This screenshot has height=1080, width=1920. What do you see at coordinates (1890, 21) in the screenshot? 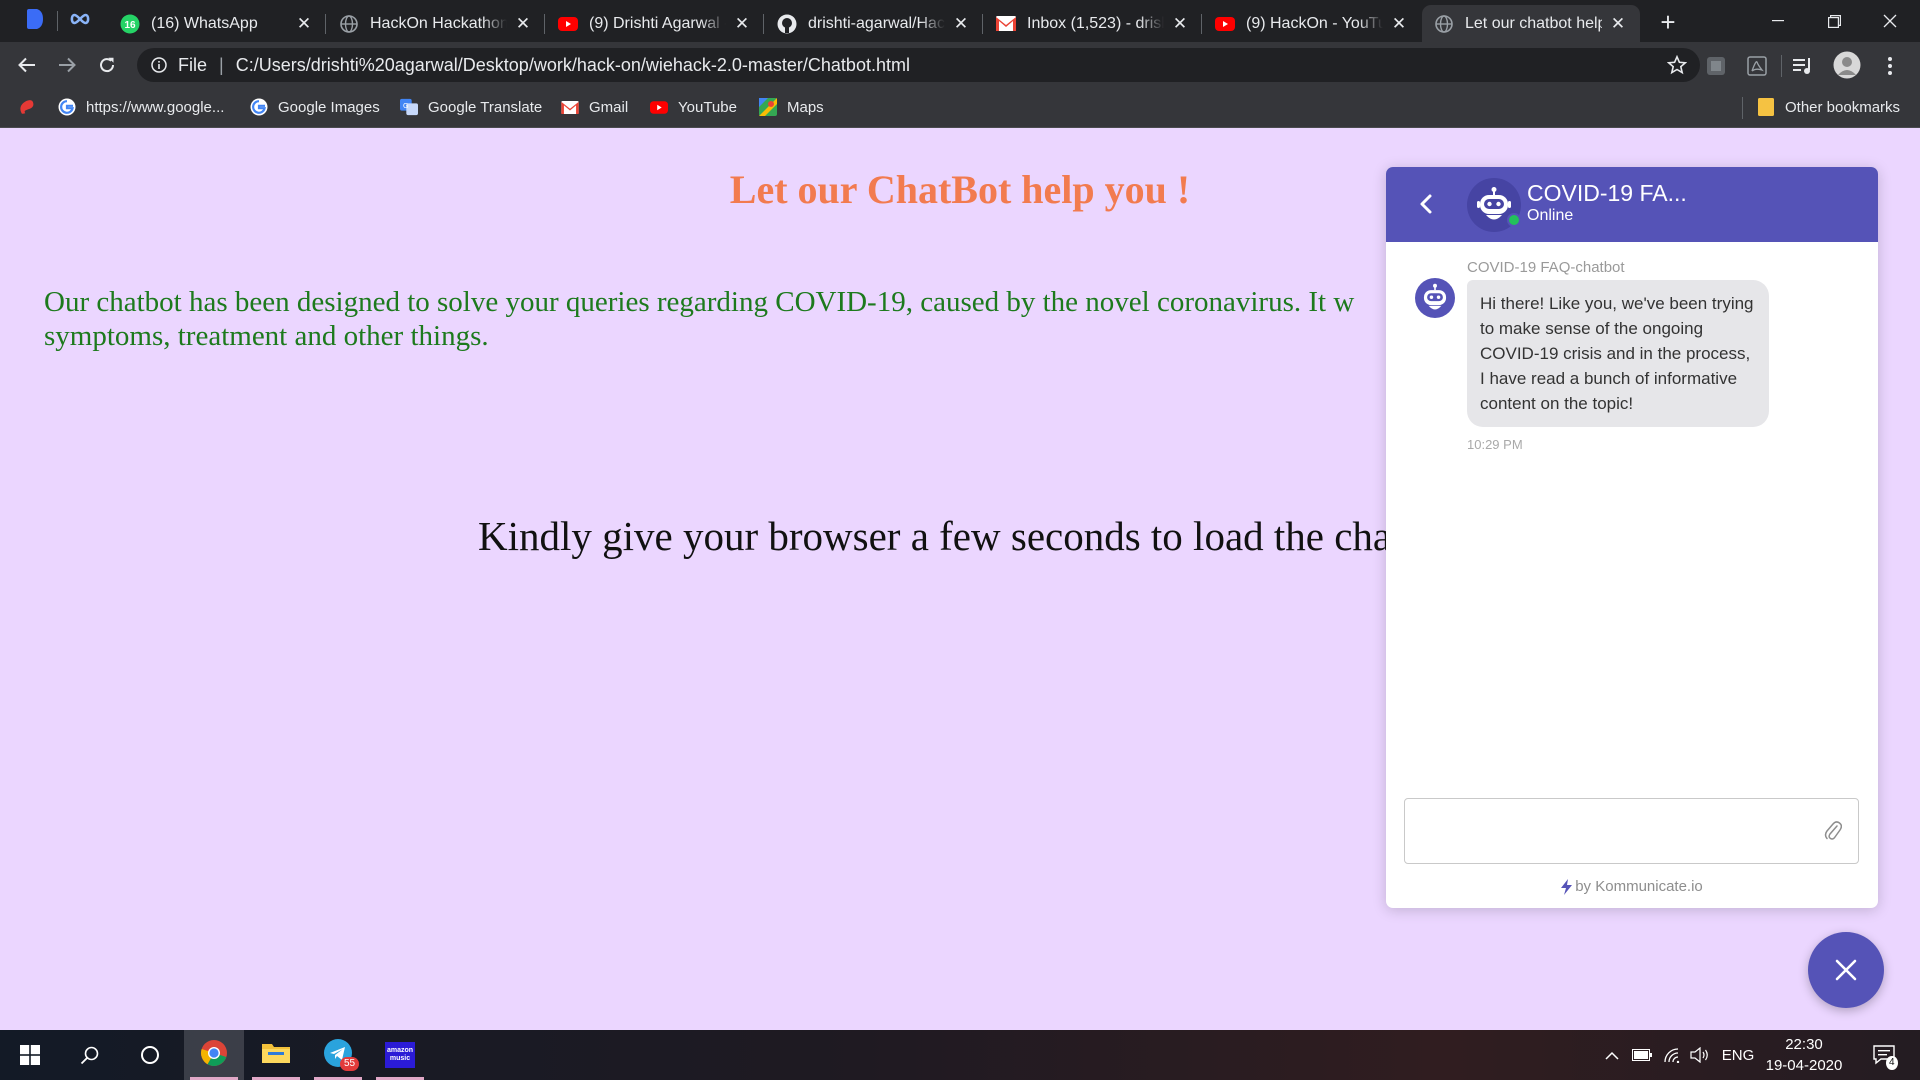
I see `close-window-button` at bounding box center [1890, 21].